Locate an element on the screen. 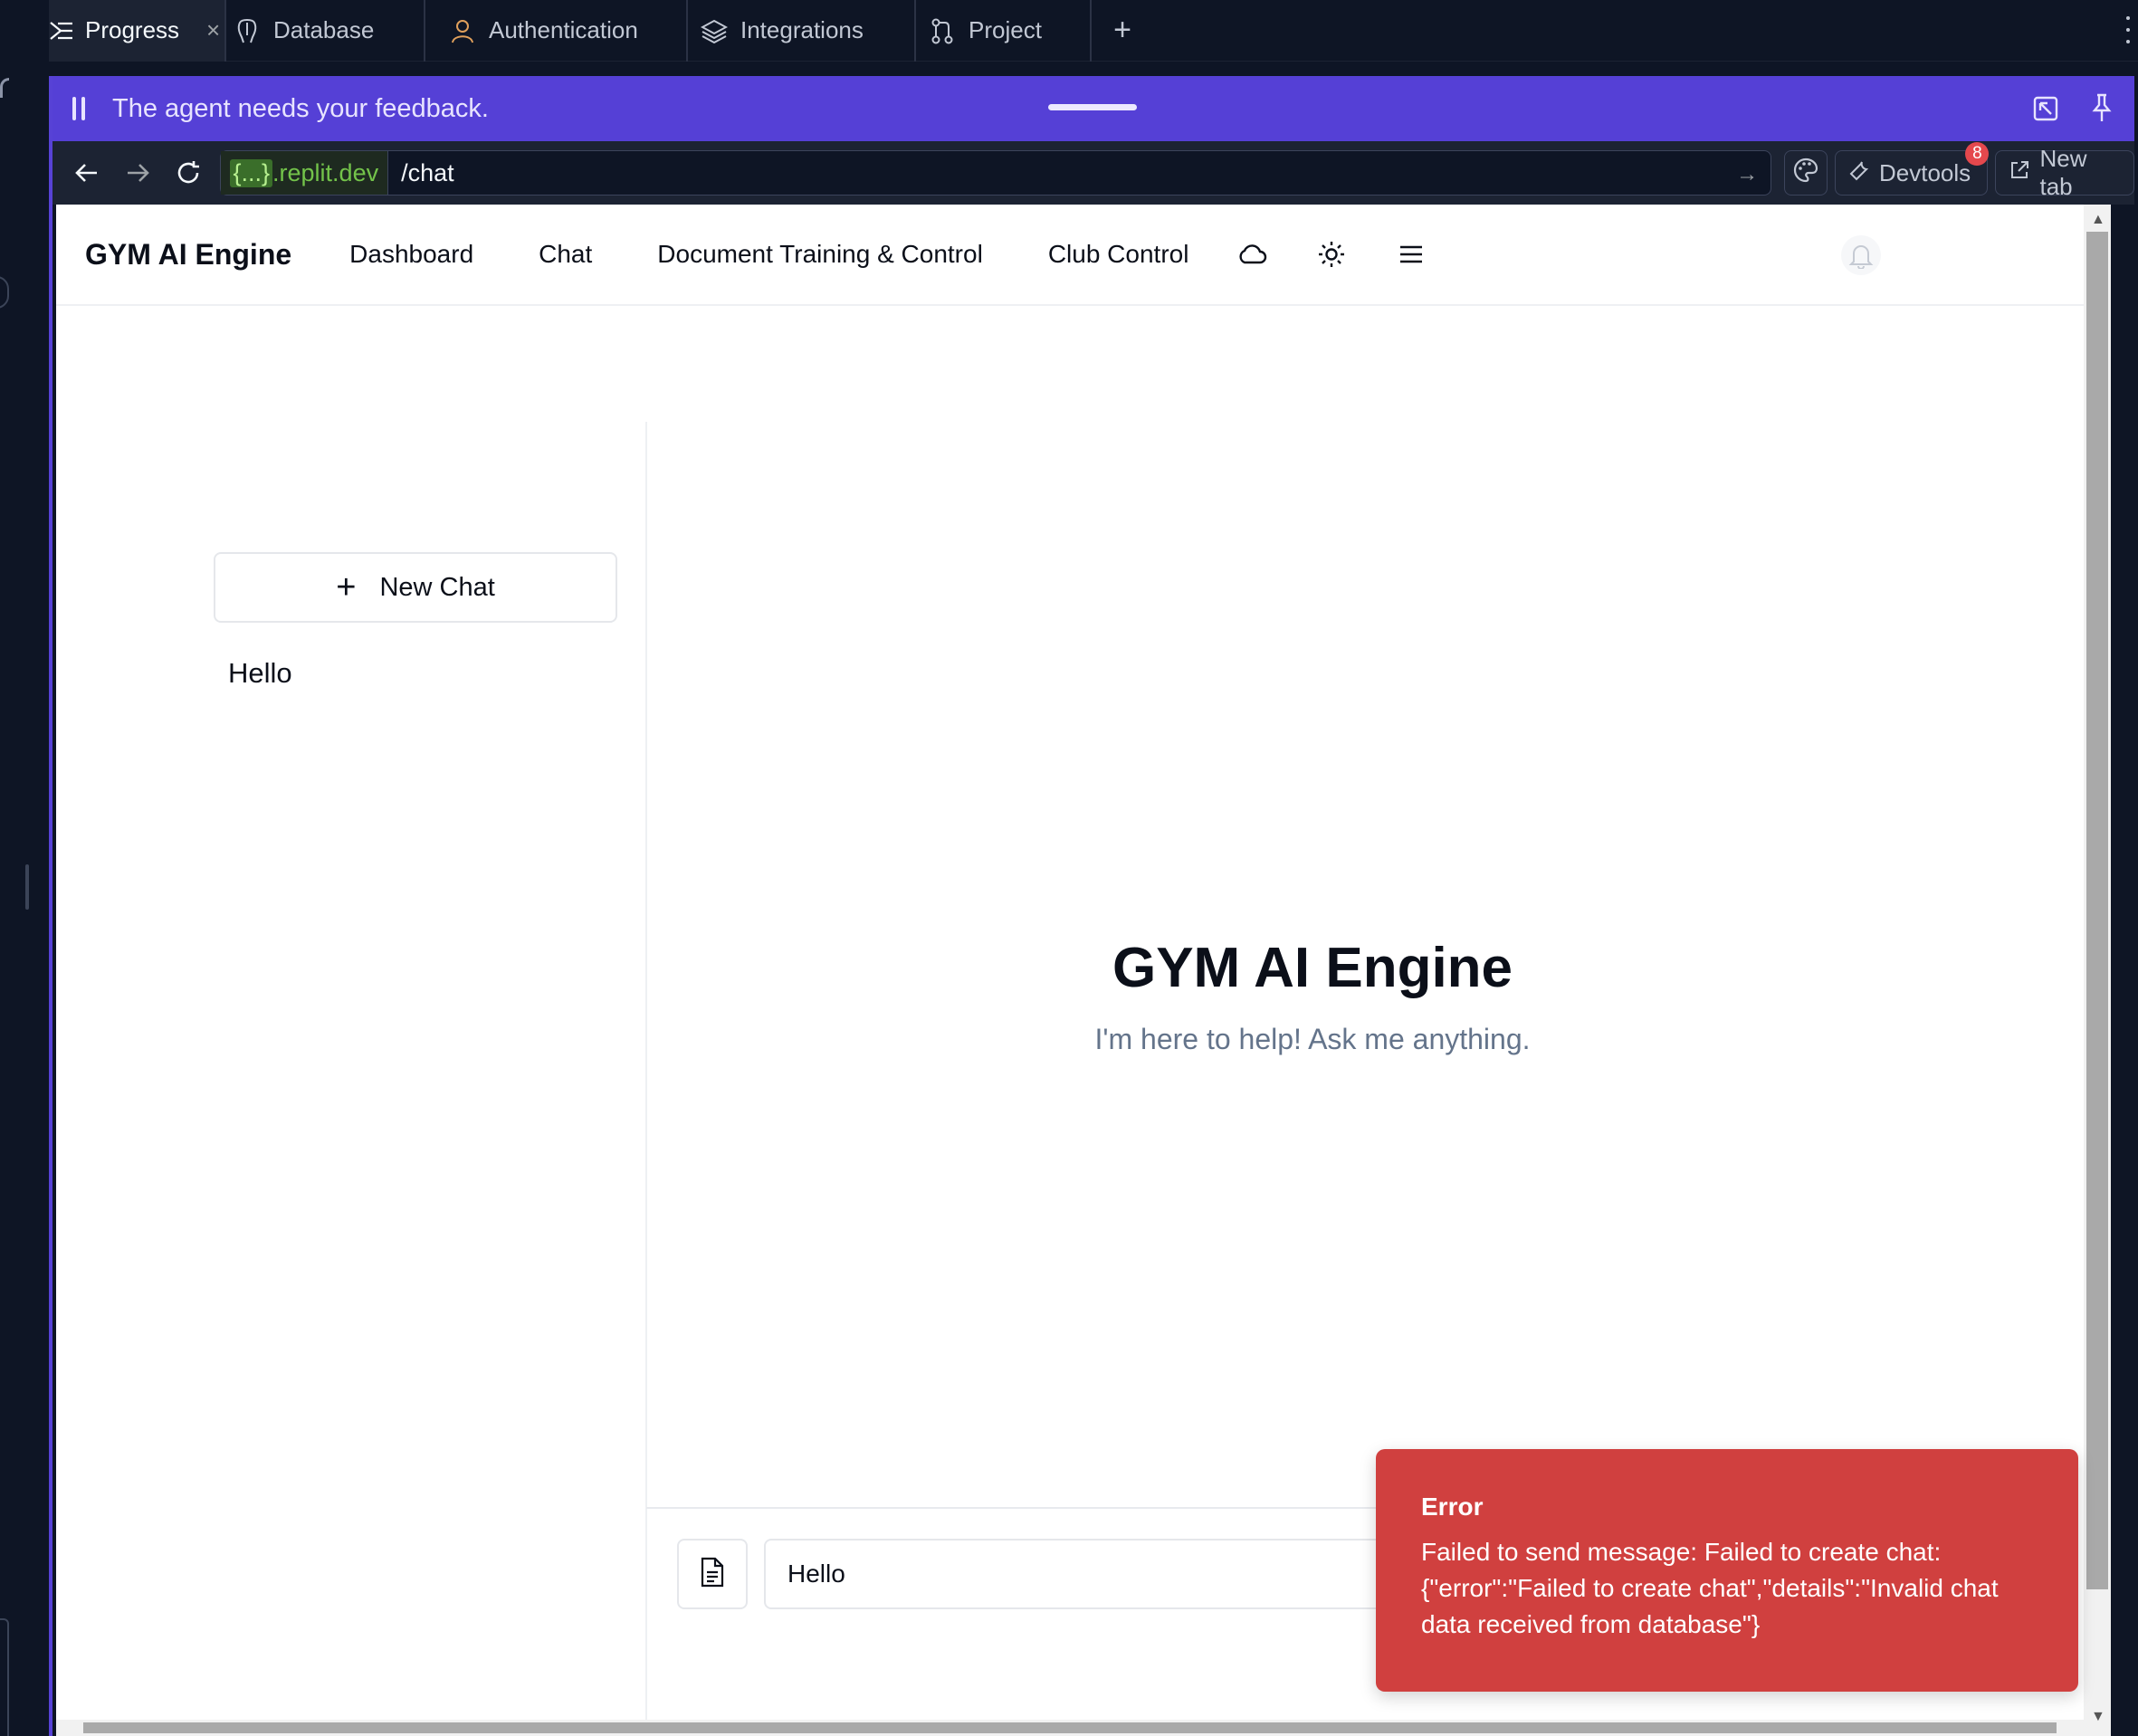  collapsed-panel-edge is located at coordinates (4, 88).